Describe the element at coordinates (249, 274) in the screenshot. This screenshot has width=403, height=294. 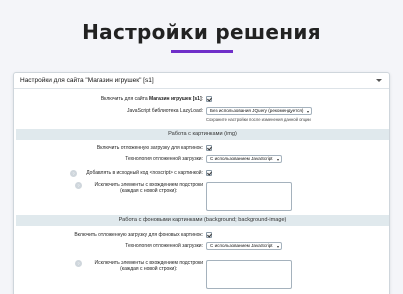
I see `bg-exclude-textarea` at that location.